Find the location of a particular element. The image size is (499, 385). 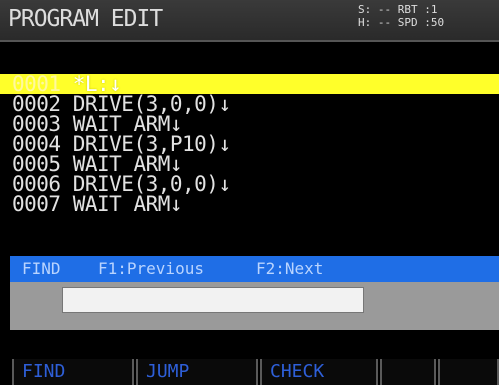

program-line: 0005 WAIT ARM↓ is located at coordinates (249, 164).